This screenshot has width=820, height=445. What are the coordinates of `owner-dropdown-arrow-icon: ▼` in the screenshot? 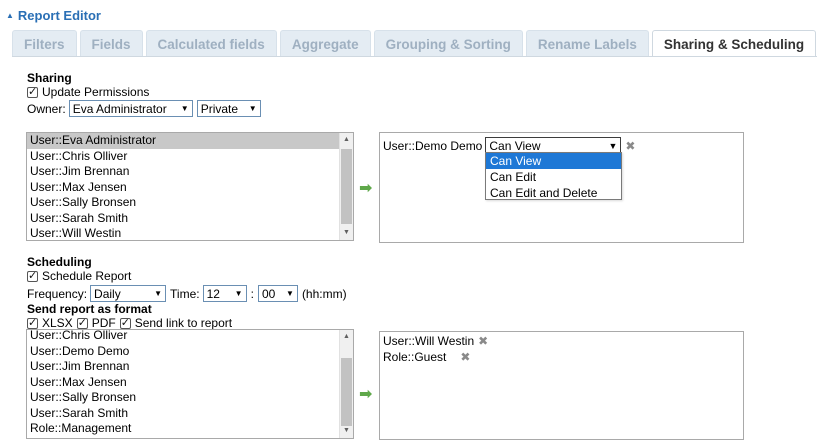 It's located at (184, 108).